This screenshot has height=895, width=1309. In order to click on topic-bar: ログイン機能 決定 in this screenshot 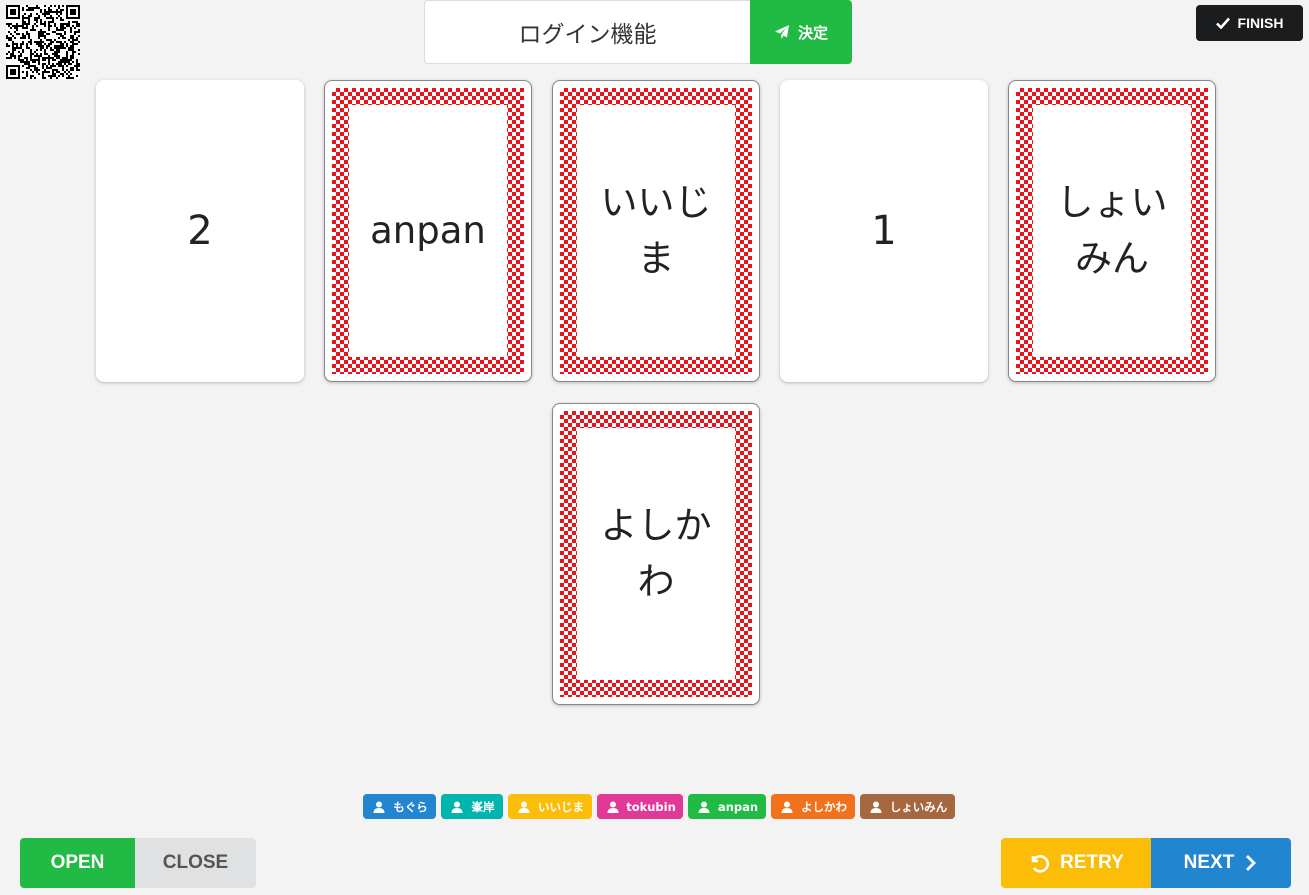, I will do `click(638, 32)`.